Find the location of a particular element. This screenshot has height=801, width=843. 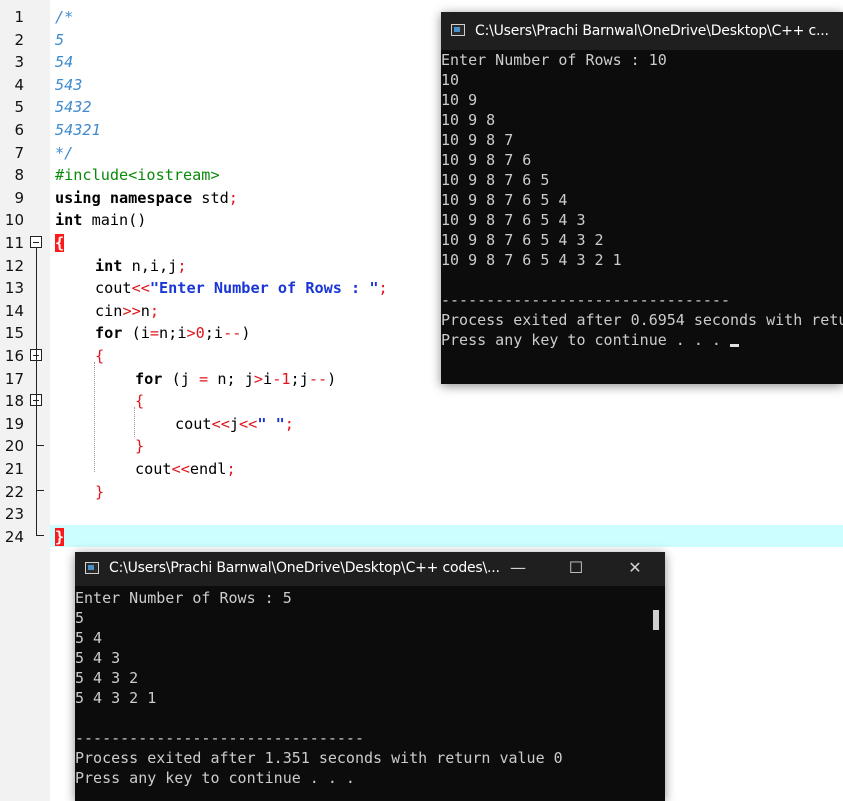

console-line: 10 9 8 7 is located at coordinates (477, 140).